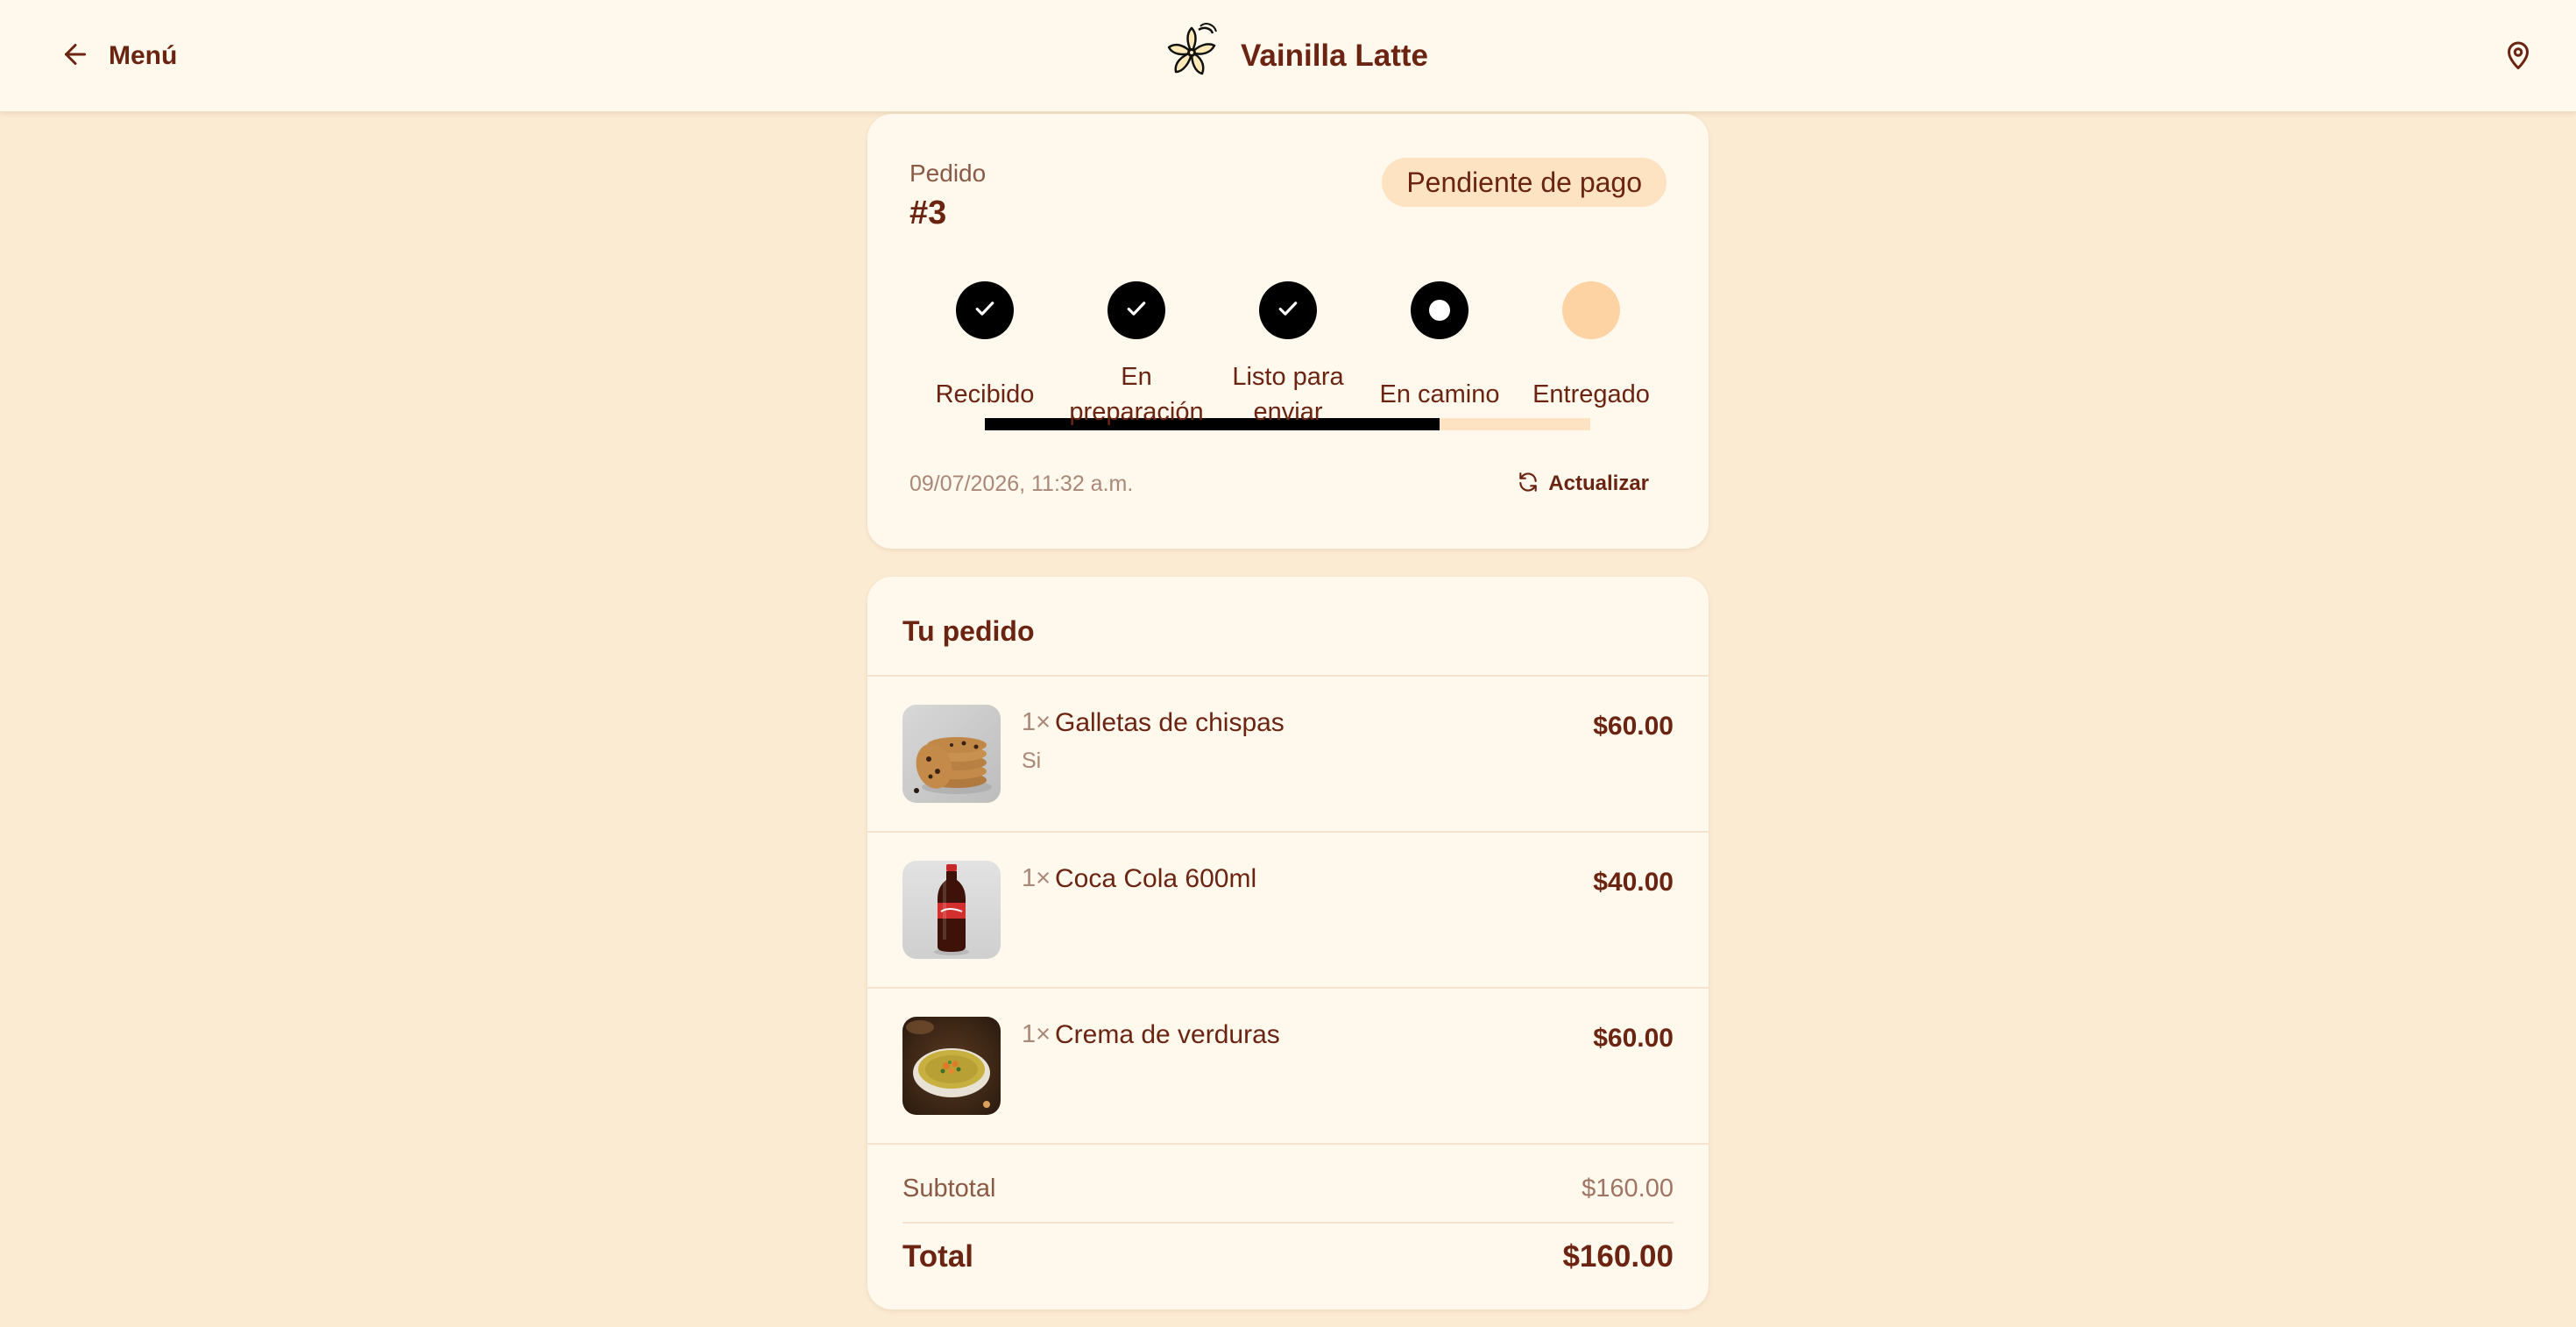  What do you see at coordinates (951, 1066) in the screenshot?
I see `soup-bowl-image` at bounding box center [951, 1066].